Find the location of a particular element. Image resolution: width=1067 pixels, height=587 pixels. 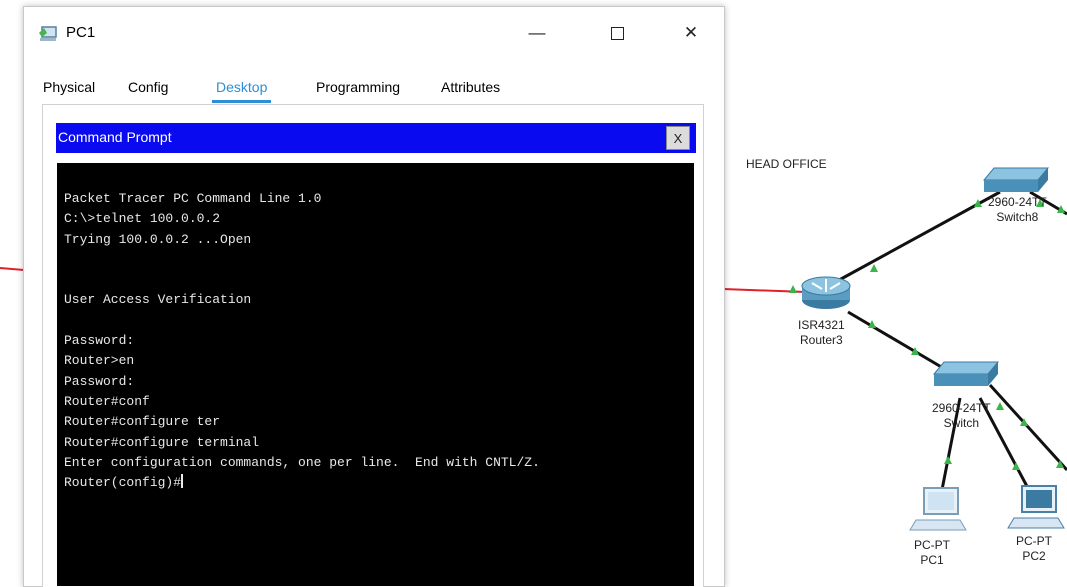

device-name: Router3 is located at coordinates (821, 340).